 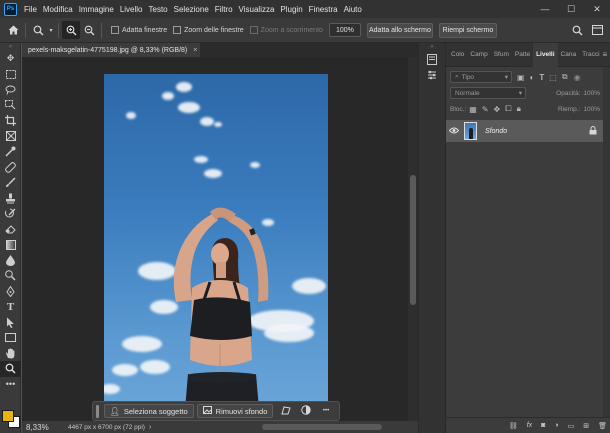 I want to click on more-options-icon: •••, so click(x=326, y=411).